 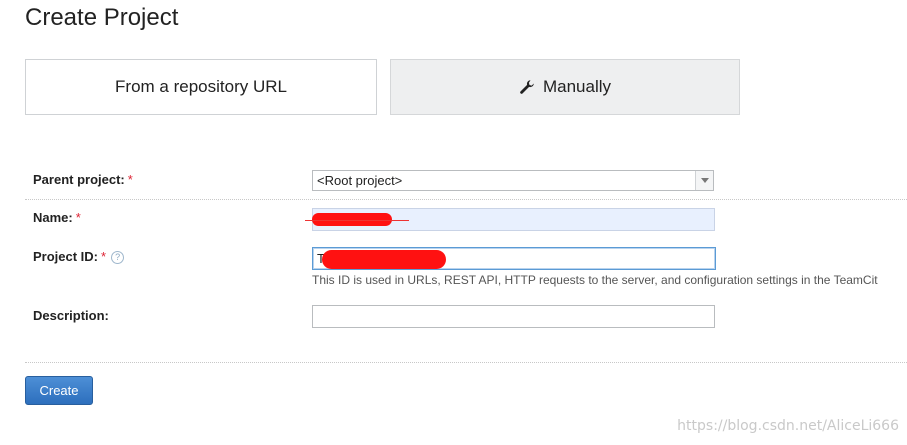 I want to click on parent-project-label: Parent project: *, so click(x=83, y=179).